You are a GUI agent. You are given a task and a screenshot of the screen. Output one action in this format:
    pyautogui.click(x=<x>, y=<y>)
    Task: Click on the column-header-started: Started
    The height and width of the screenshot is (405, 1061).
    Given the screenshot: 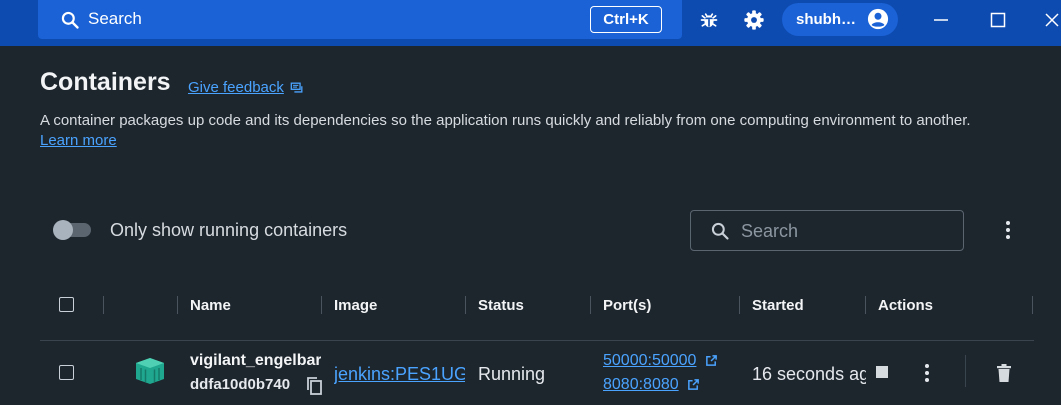 What is the action you would take?
    pyautogui.click(x=778, y=305)
    